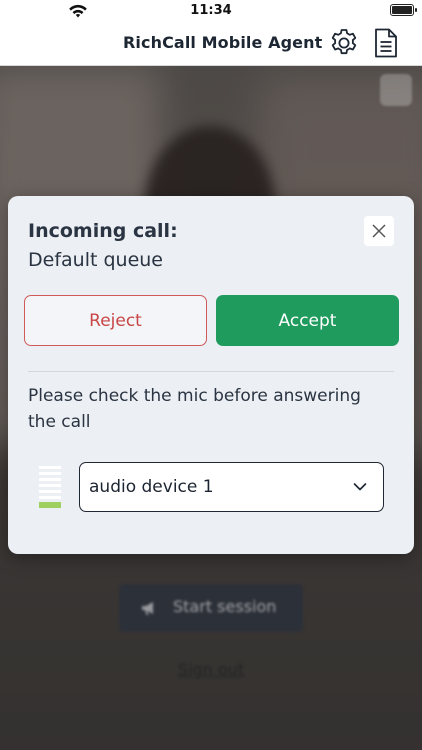 The width and height of the screenshot is (422, 750). Describe the element at coordinates (403, 10) in the screenshot. I see `battery-icon` at that location.